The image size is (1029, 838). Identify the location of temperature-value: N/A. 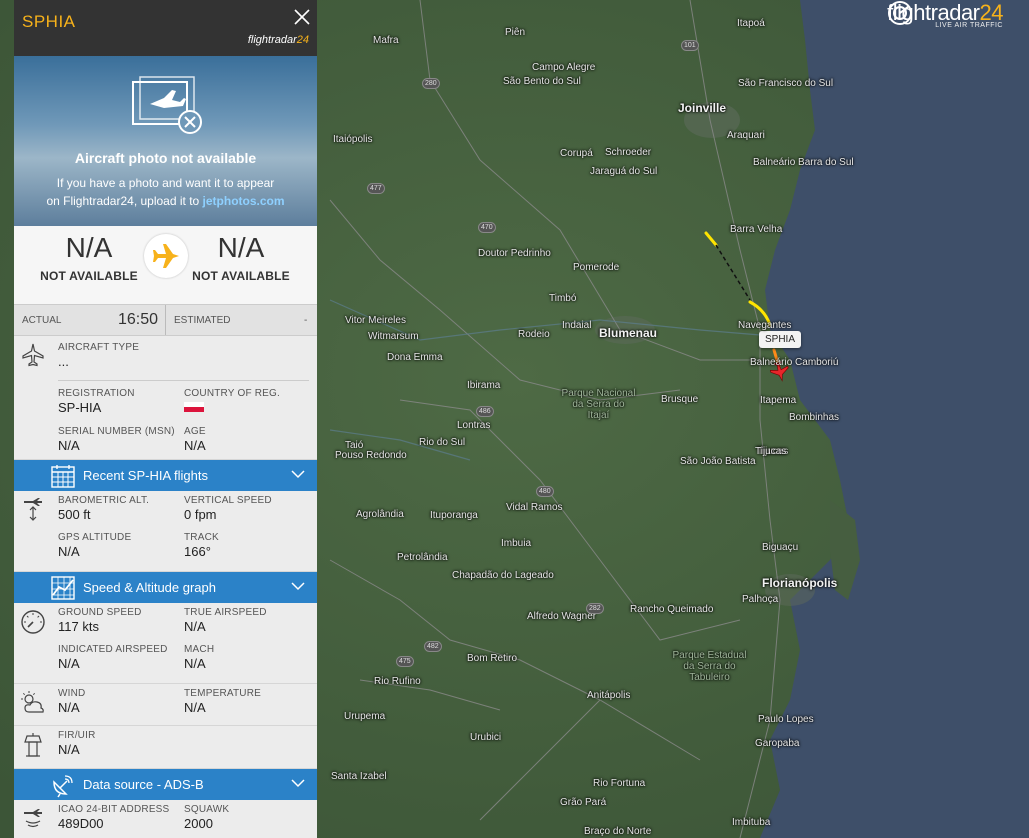
(195, 707).